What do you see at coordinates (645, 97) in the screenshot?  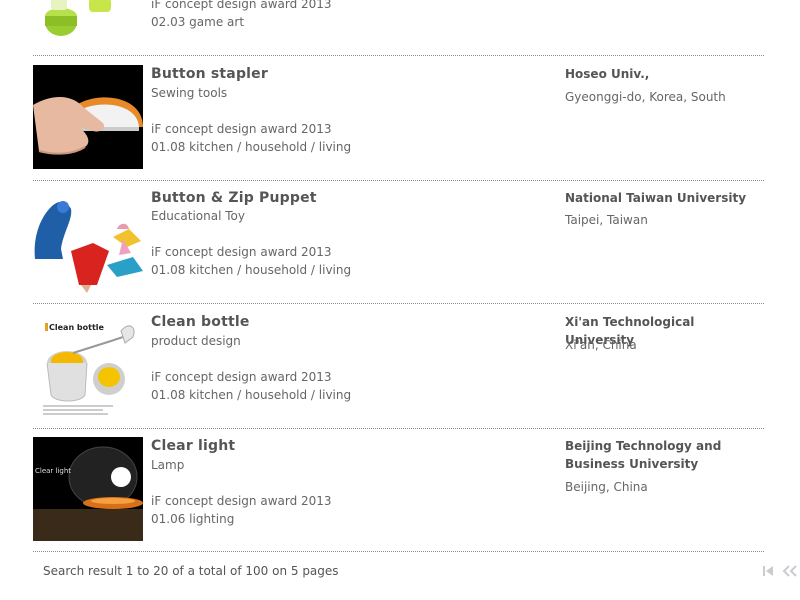 I see `school-location: Gyeonggi-do, Korea, South` at bounding box center [645, 97].